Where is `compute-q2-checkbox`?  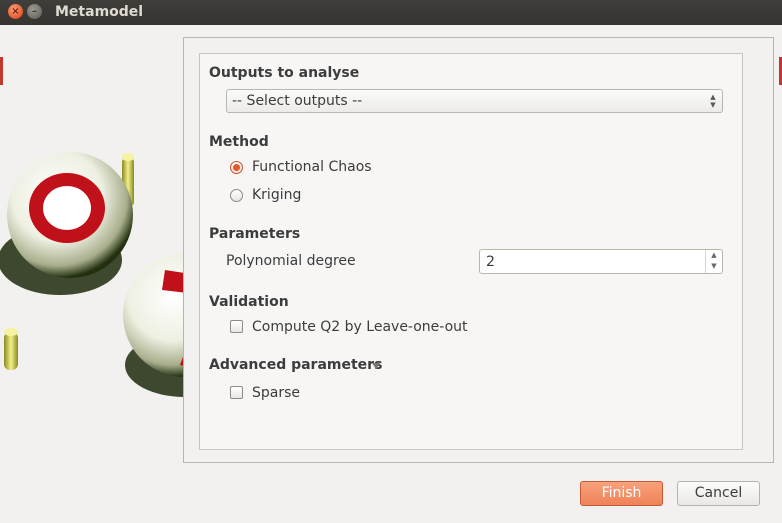 compute-q2-checkbox is located at coordinates (236, 326).